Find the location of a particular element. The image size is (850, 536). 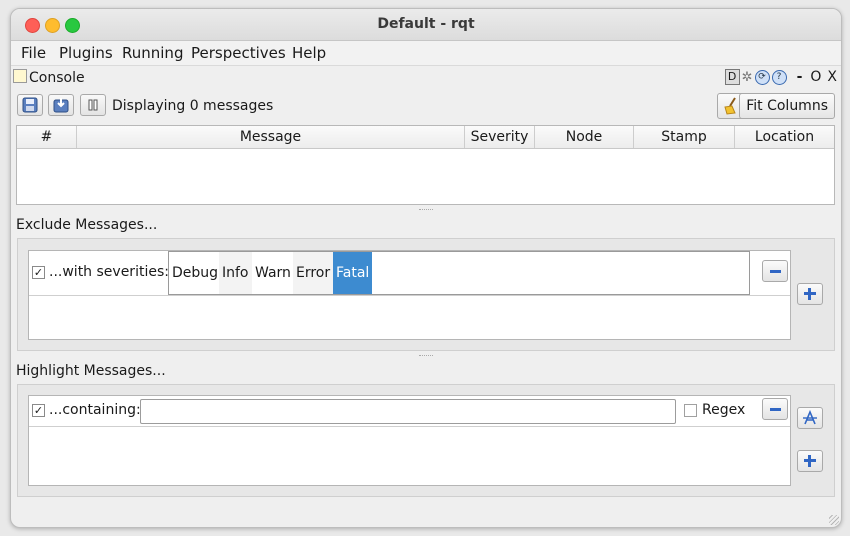

message-count-status: Displaying 0 messages is located at coordinates (193, 106).